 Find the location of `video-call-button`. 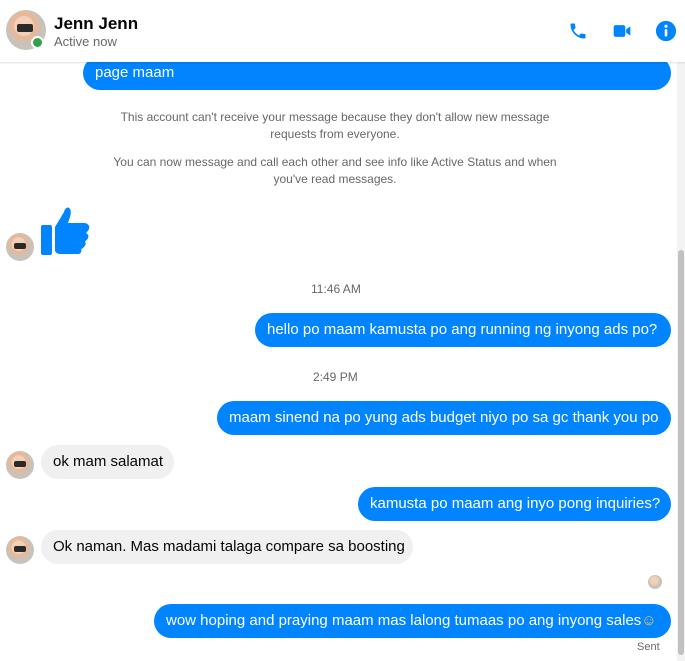

video-call-button is located at coordinates (622, 31).